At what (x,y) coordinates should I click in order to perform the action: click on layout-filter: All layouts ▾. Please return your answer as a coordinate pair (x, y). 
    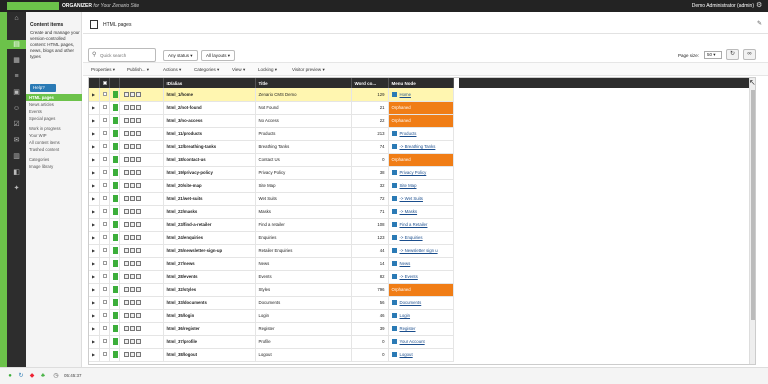
    Looking at the image, I should click on (218, 55).